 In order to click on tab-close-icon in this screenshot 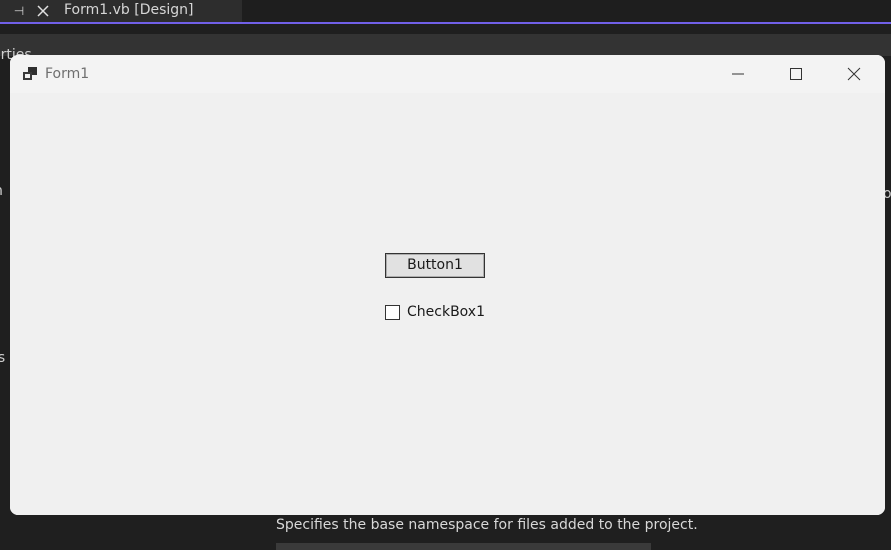, I will do `click(43, 11)`.